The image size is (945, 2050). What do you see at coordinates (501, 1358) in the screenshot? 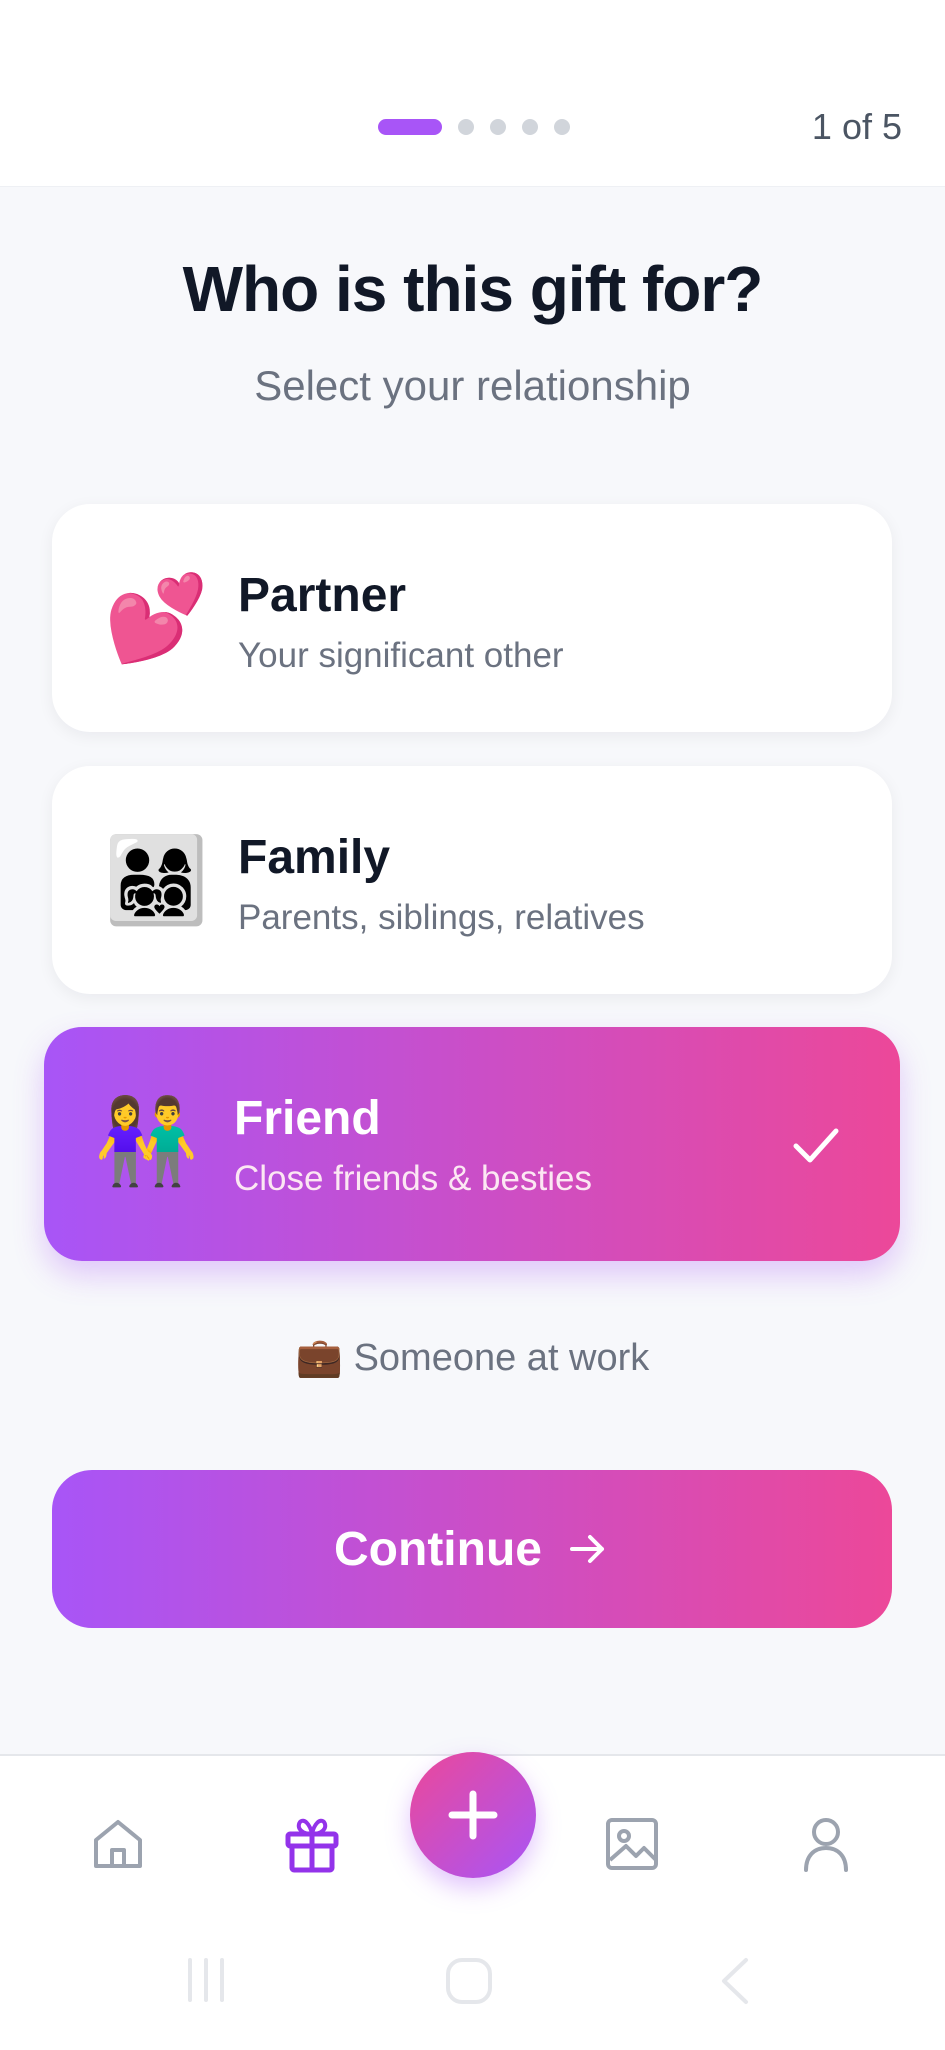
I see `someone-at-work-label: Someone at work` at bounding box center [501, 1358].